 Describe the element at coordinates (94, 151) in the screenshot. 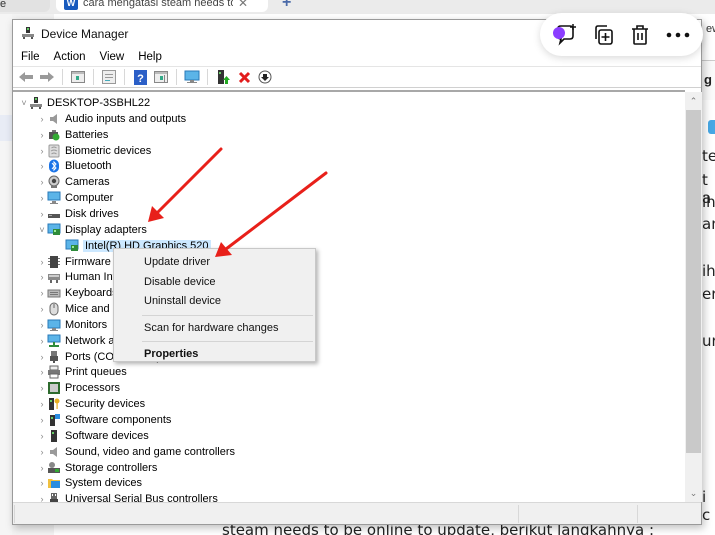

I see `tree-item: › Biometric devices` at that location.